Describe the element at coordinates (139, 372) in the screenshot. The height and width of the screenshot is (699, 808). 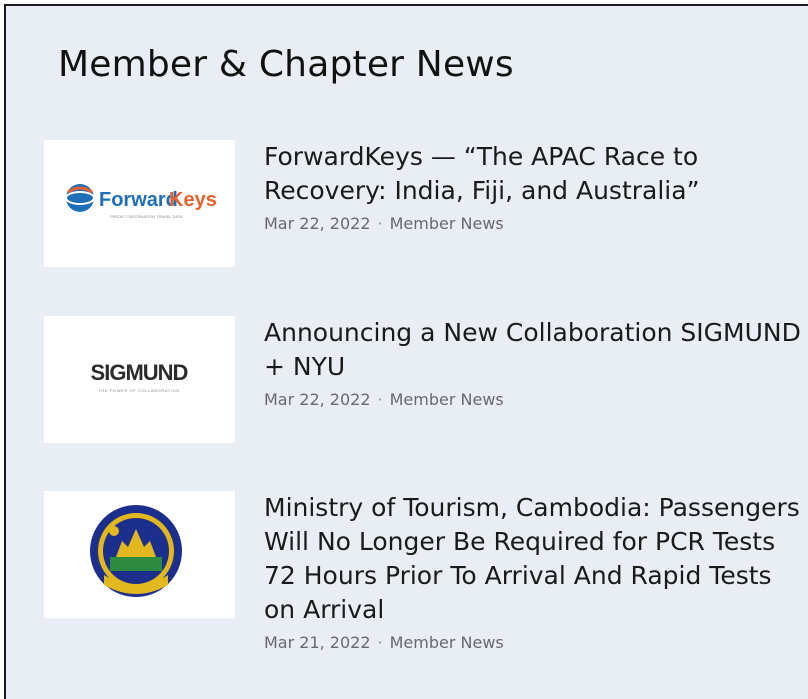
I see `logo-text-sigmund: SIGMUND` at that location.